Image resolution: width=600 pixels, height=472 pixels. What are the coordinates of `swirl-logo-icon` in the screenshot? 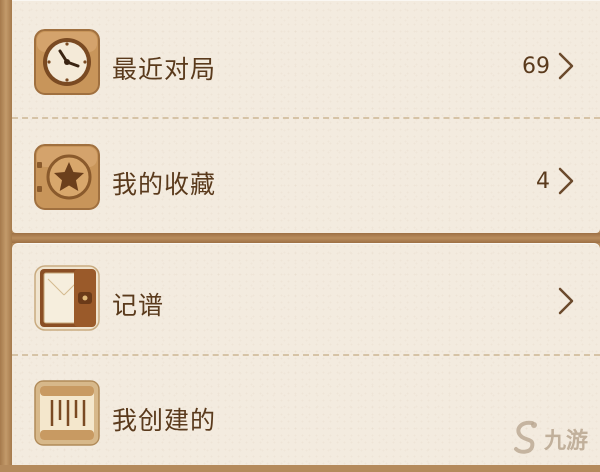 It's located at (525, 437).